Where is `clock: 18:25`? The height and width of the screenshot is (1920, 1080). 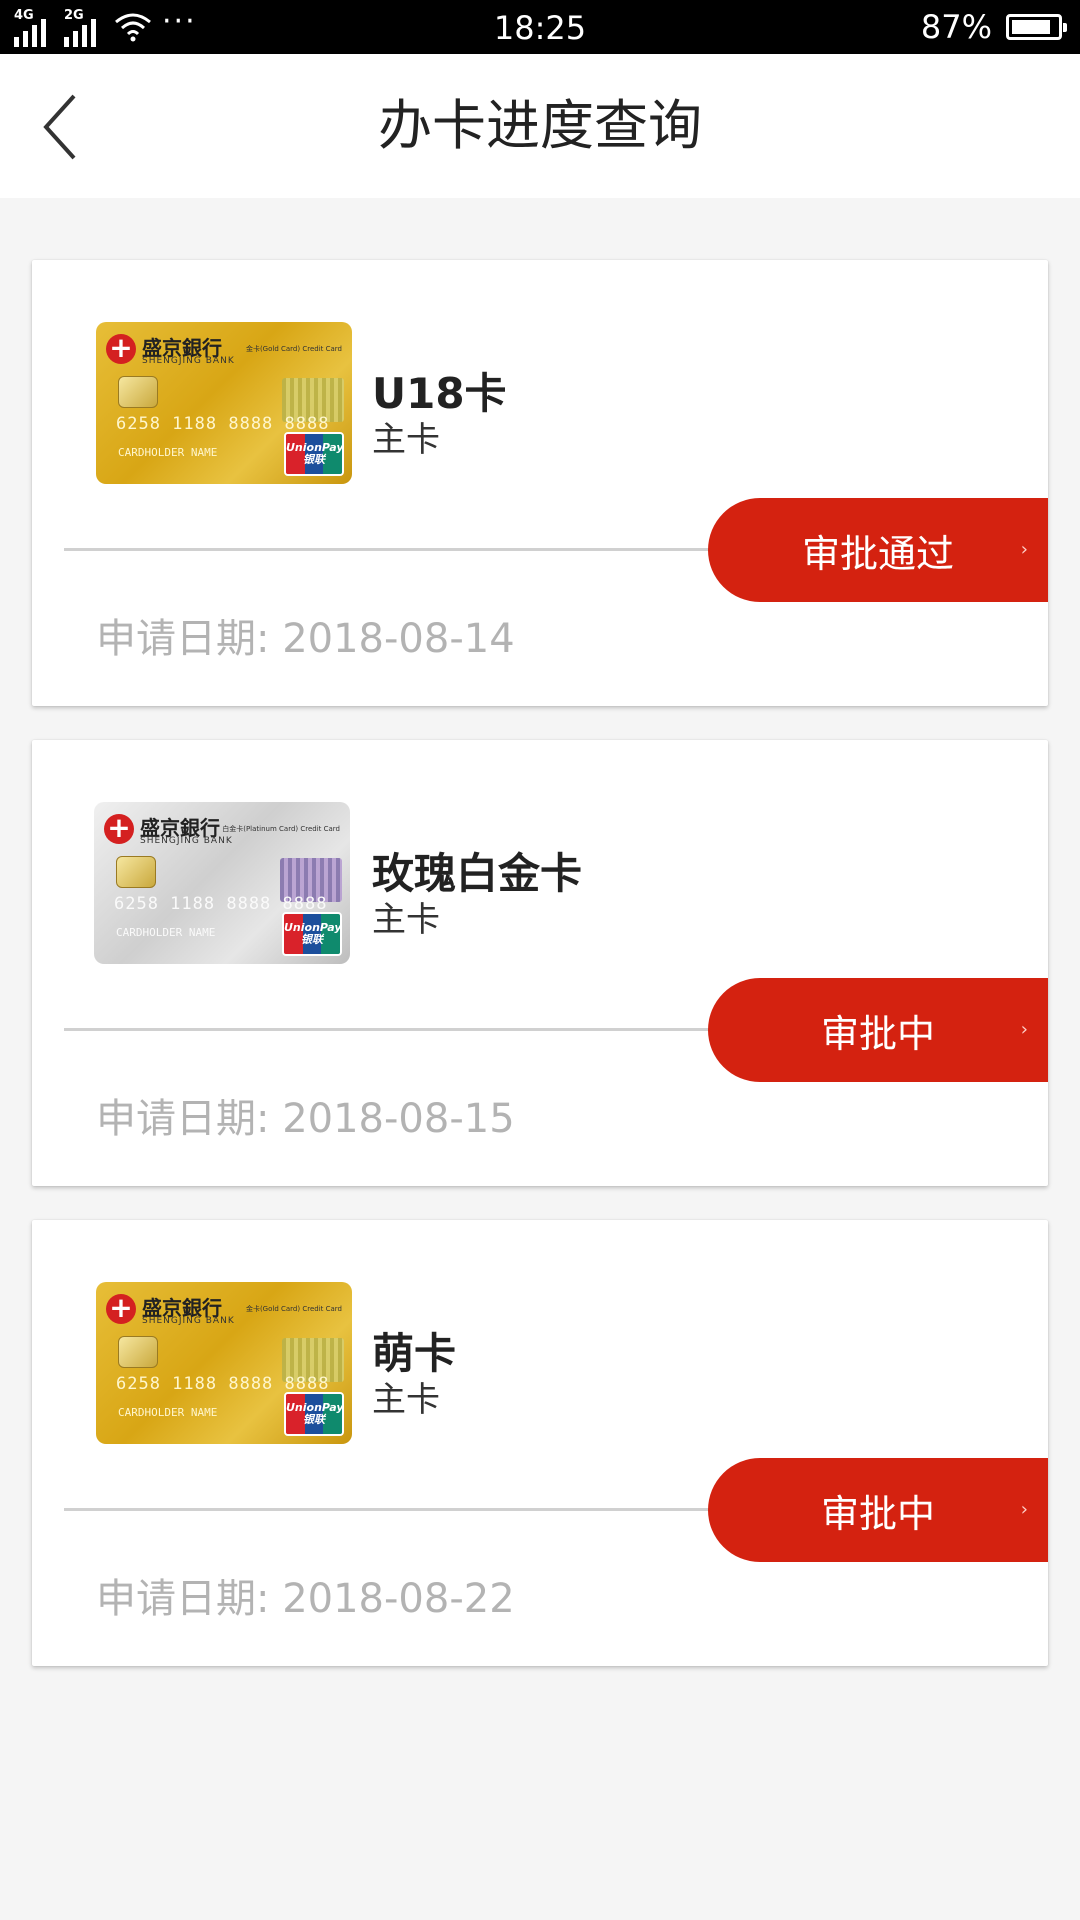 clock: 18:25 is located at coordinates (540, 28).